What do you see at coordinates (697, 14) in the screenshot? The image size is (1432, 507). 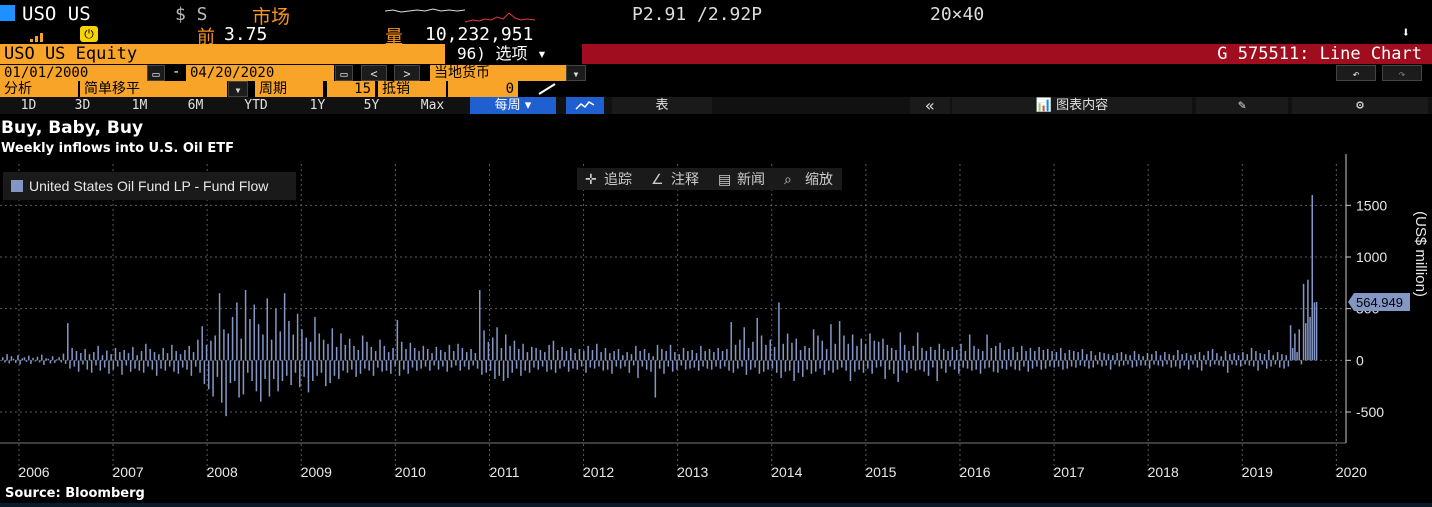 I see `bid-ask-quote: P2.91 /2.92P` at bounding box center [697, 14].